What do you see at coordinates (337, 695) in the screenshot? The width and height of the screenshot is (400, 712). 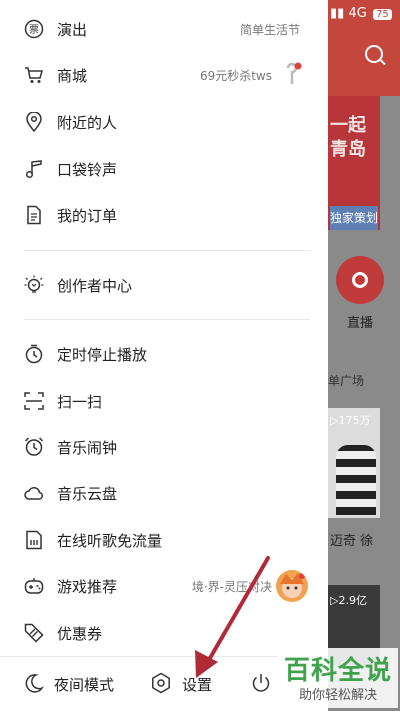 I see `watermark-subtitle: 助你轻松解决` at bounding box center [337, 695].